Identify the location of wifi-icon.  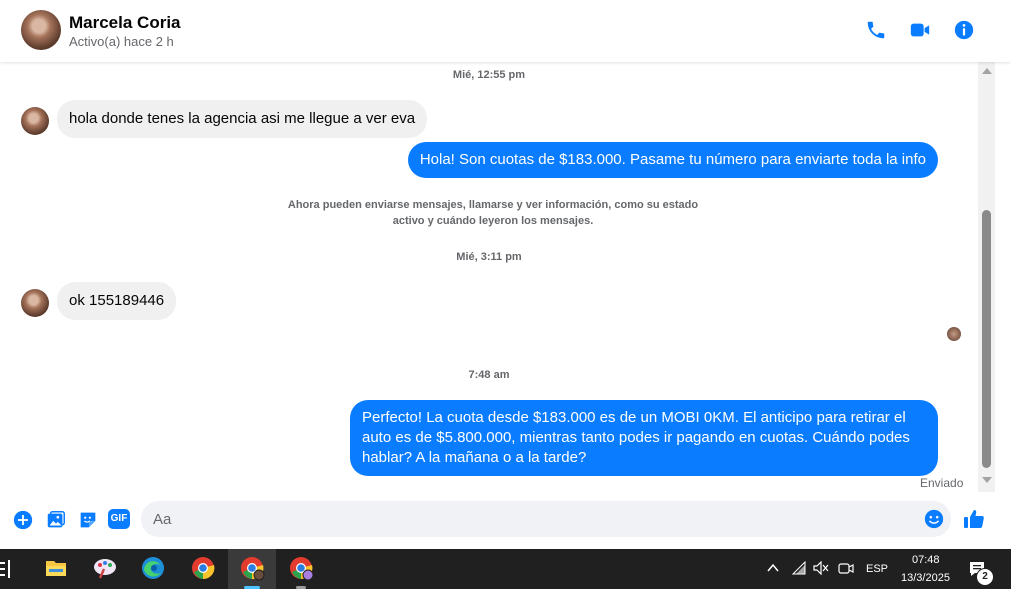
(799, 568).